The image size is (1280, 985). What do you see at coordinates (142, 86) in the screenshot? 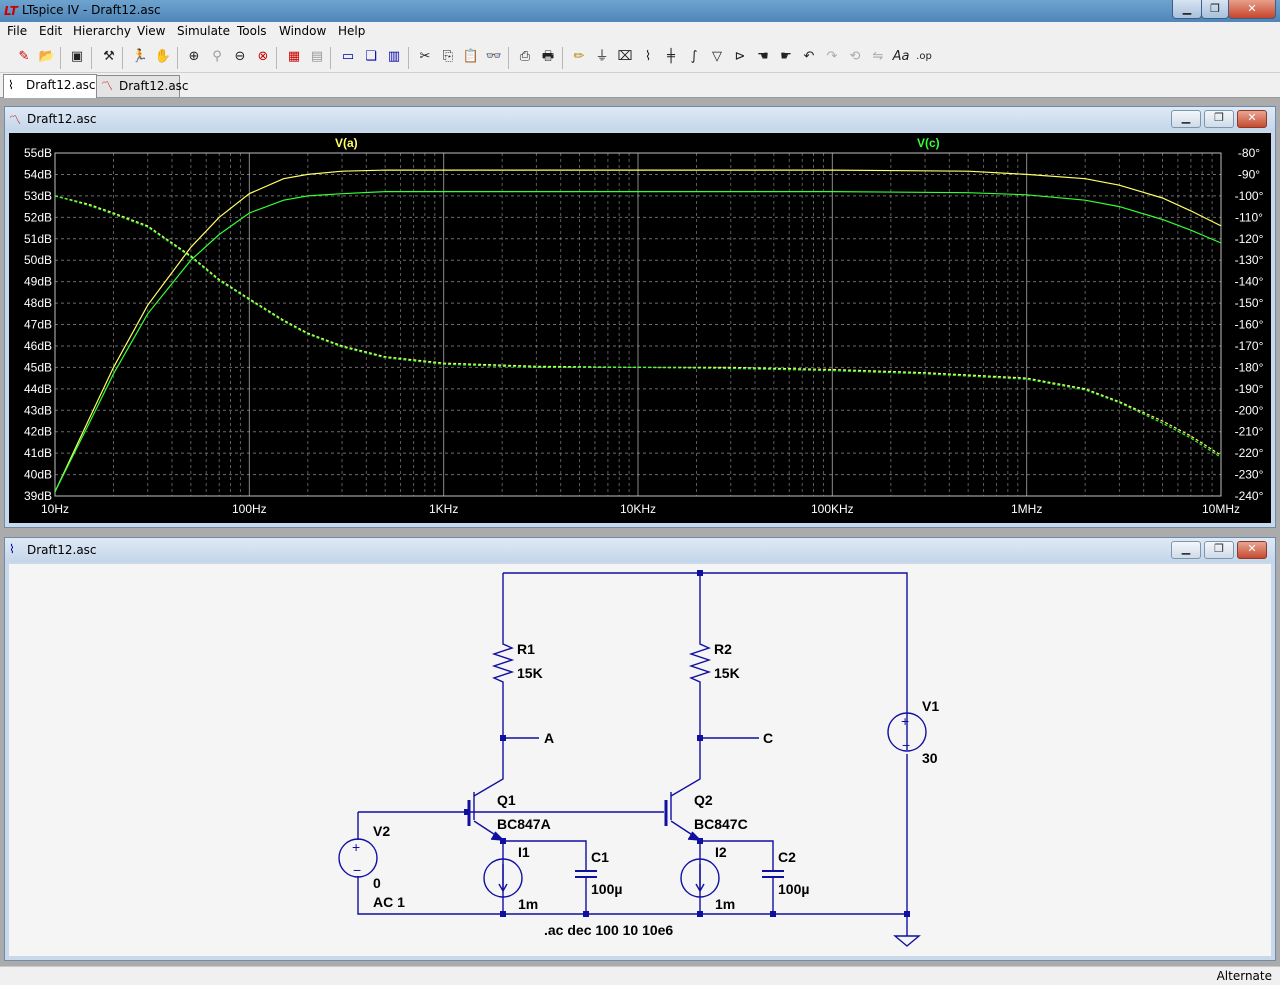
I see `tab-waveform: 〽 Draft12.asc` at bounding box center [142, 86].